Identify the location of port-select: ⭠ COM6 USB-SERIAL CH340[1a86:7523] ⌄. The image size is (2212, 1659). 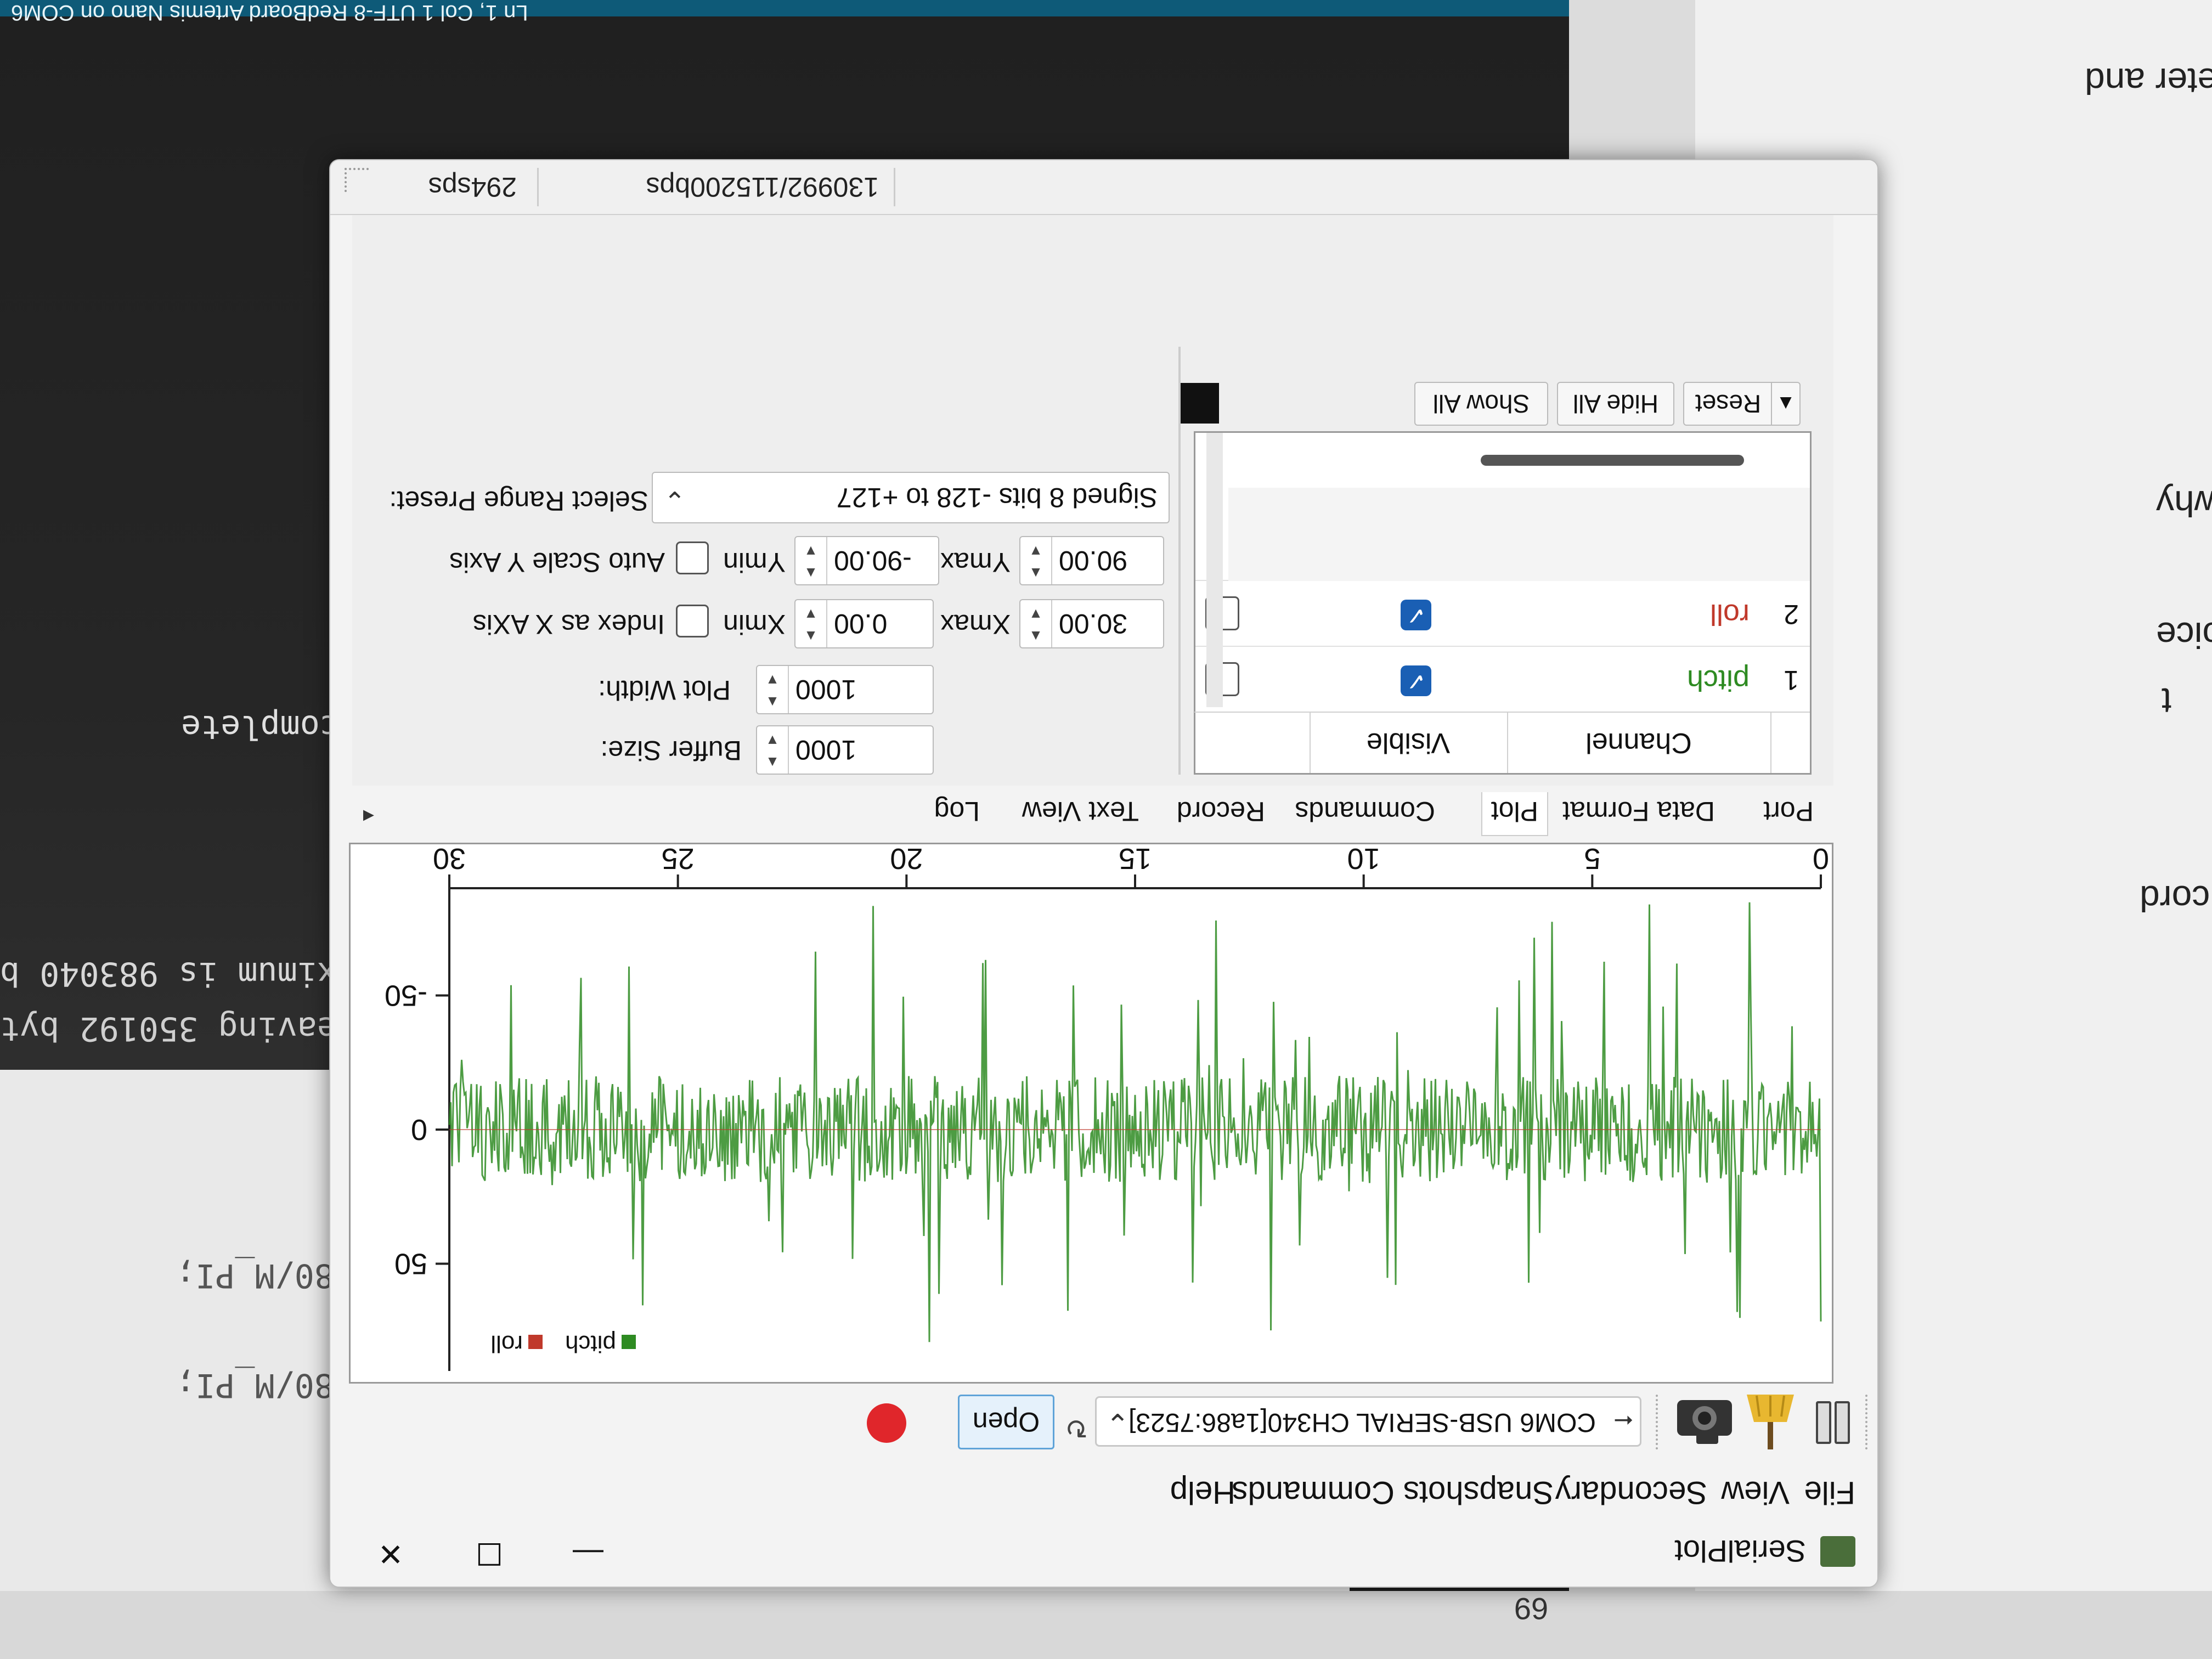
(1368, 1421).